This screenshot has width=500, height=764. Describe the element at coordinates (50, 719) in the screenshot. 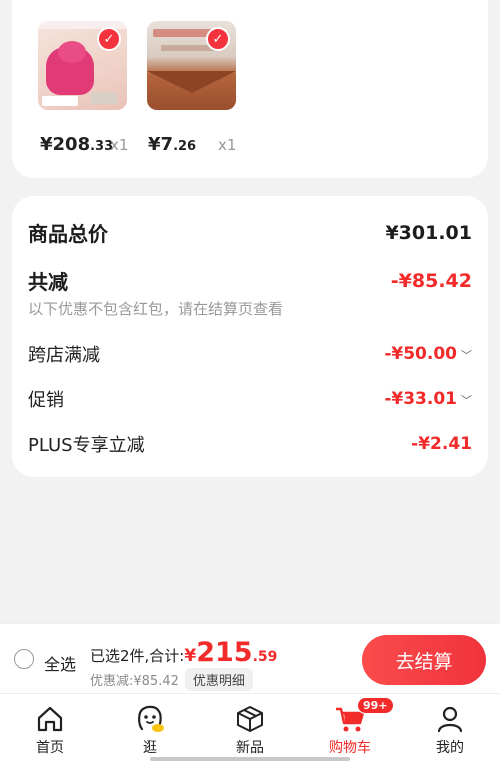

I see `home-icon` at that location.